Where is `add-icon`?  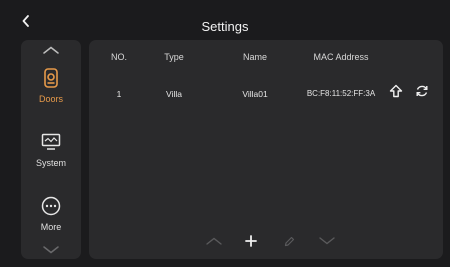 add-icon is located at coordinates (251, 241).